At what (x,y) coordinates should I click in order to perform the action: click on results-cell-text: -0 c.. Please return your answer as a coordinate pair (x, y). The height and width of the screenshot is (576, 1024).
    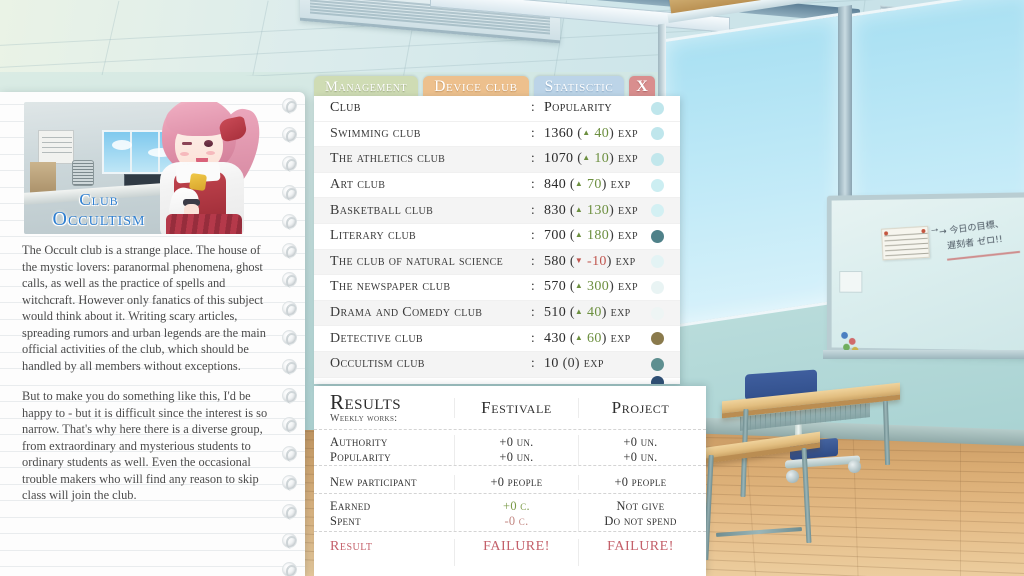
    Looking at the image, I should click on (516, 521).